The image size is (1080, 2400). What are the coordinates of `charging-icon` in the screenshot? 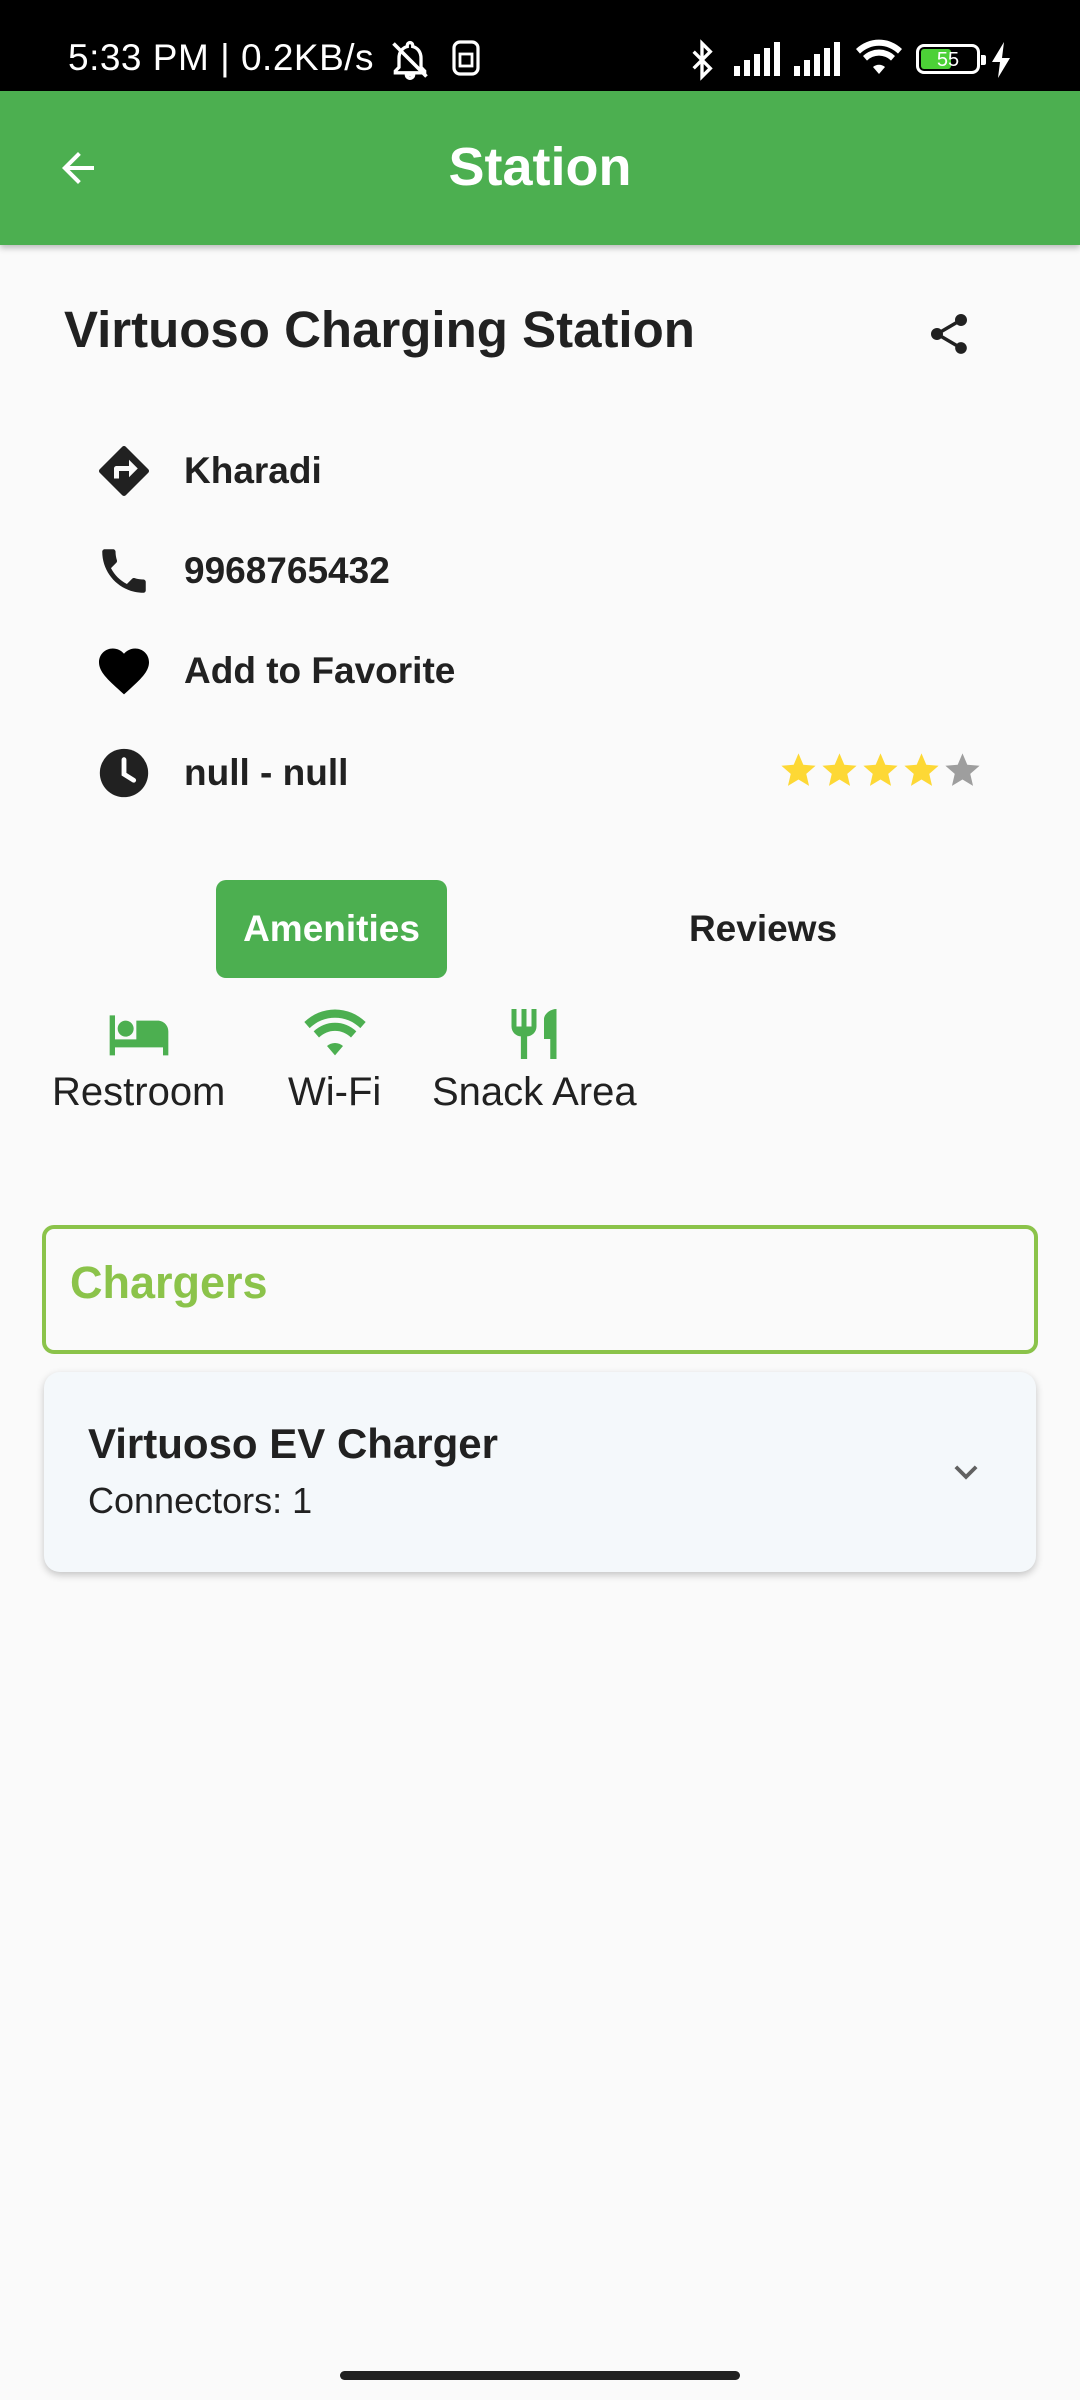 It's located at (1001, 62).